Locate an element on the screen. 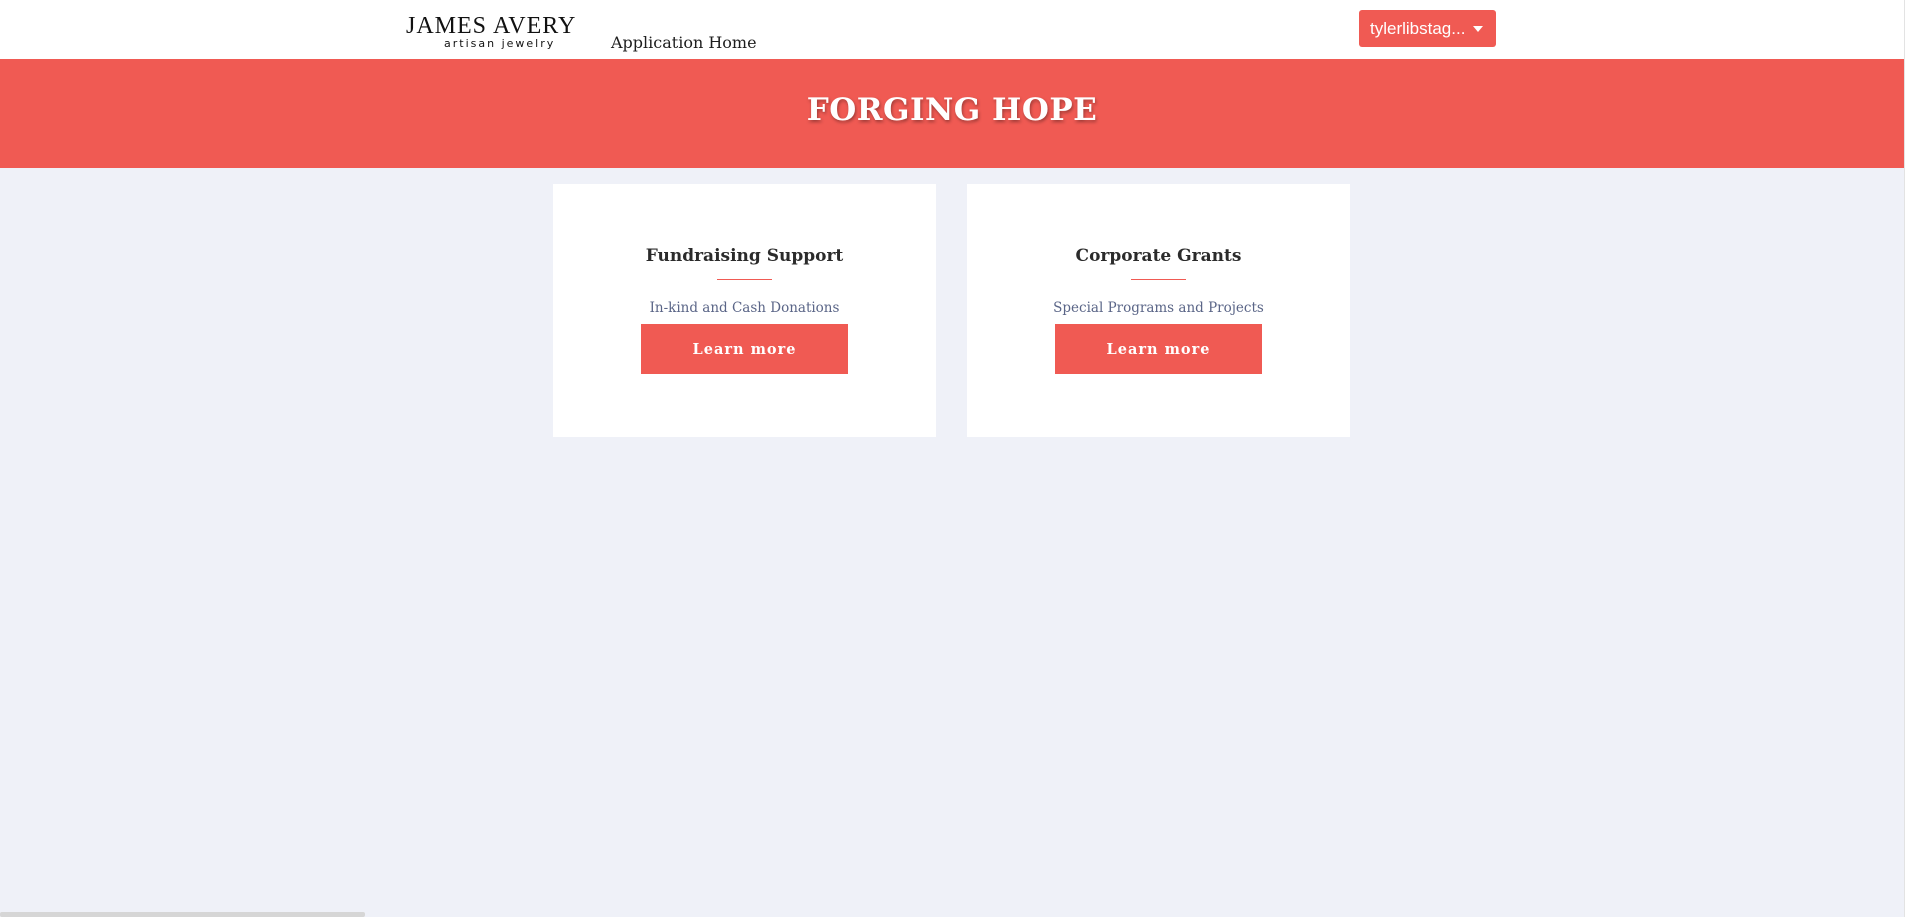 The image size is (1905, 917). logo-wordmark: JAMES AVERY is located at coordinates (491, 26).